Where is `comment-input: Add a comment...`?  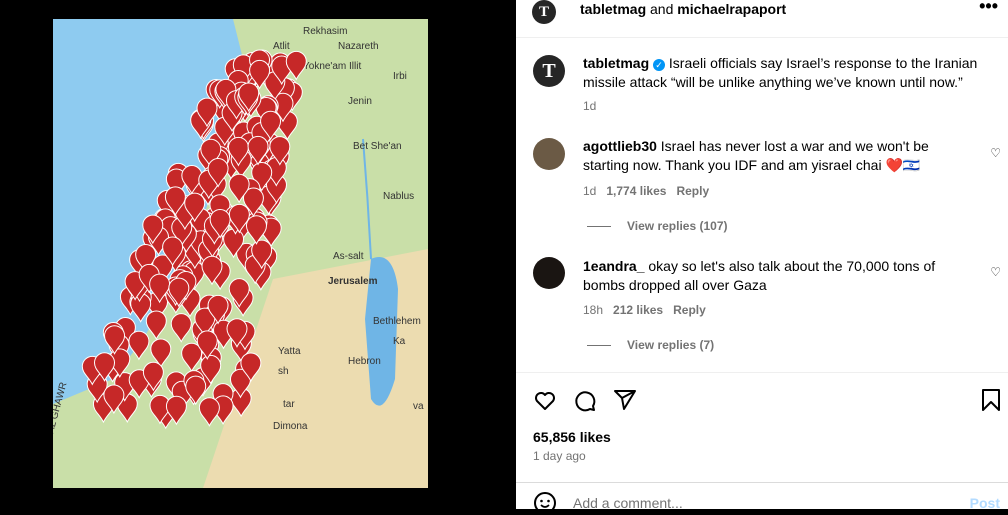 comment-input: Add a comment... is located at coordinates (628, 503).